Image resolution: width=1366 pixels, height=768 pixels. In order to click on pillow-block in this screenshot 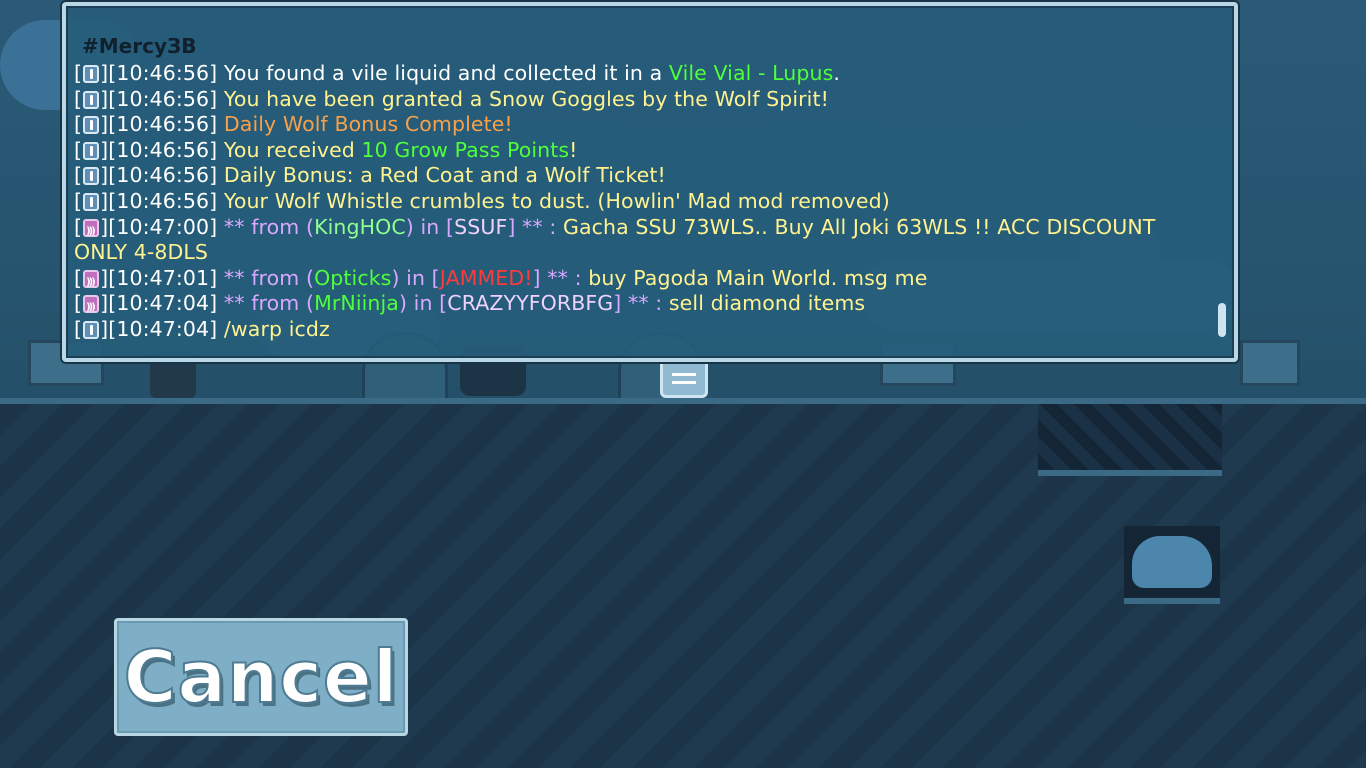, I will do `click(1172, 565)`.